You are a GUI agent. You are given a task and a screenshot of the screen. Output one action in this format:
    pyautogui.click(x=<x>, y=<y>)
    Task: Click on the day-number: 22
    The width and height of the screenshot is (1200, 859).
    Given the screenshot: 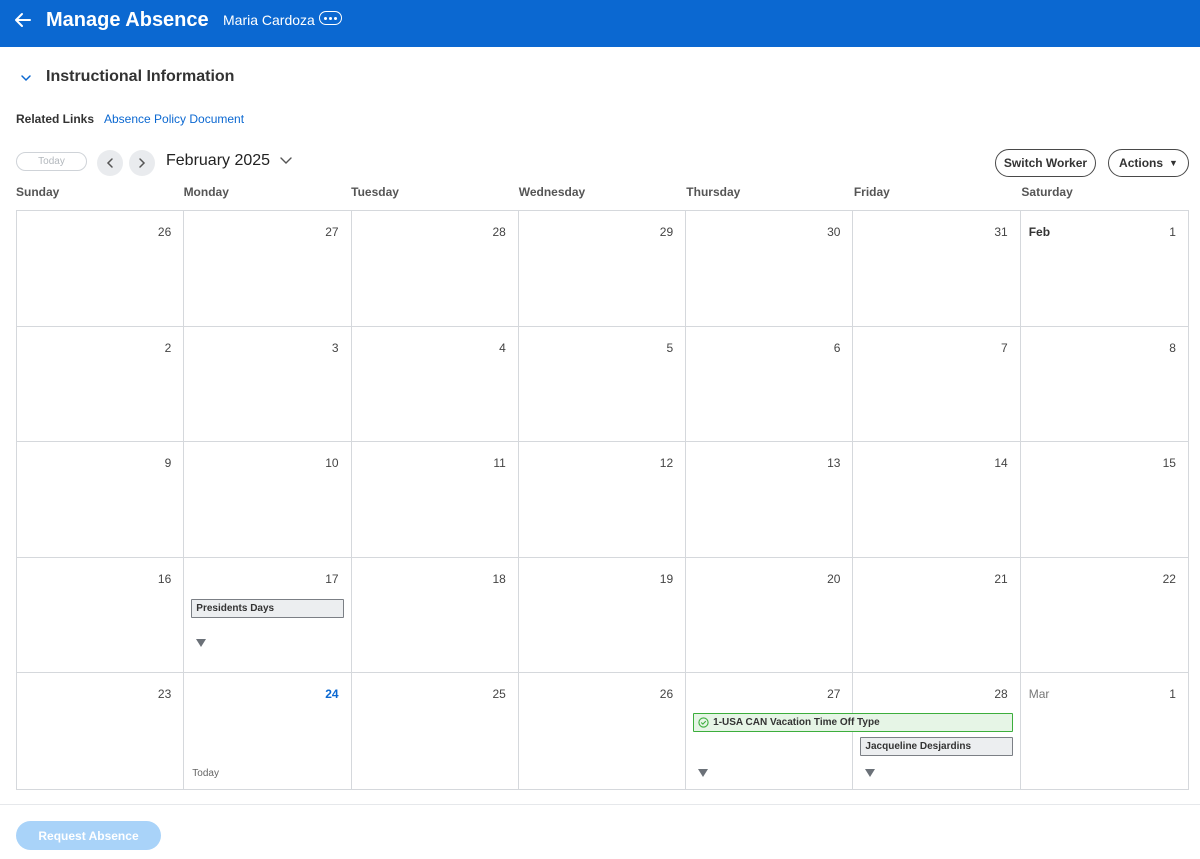 What is the action you would take?
    pyautogui.click(x=1169, y=578)
    